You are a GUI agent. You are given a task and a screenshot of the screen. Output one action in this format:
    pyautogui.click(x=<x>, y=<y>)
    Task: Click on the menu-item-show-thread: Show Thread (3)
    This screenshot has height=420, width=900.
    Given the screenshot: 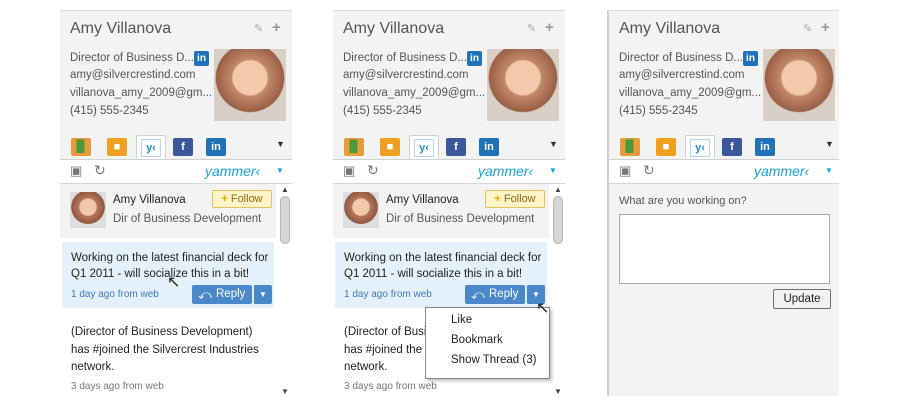 What is the action you would take?
    pyautogui.click(x=493, y=360)
    